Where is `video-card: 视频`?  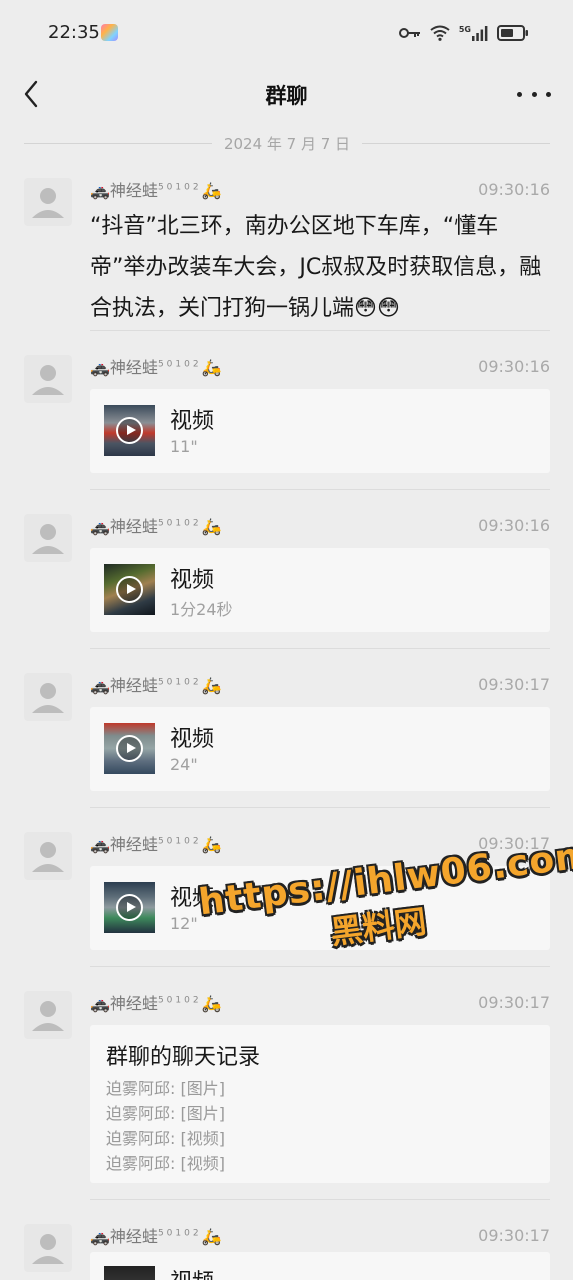 video-card: 视频 is located at coordinates (320, 1266).